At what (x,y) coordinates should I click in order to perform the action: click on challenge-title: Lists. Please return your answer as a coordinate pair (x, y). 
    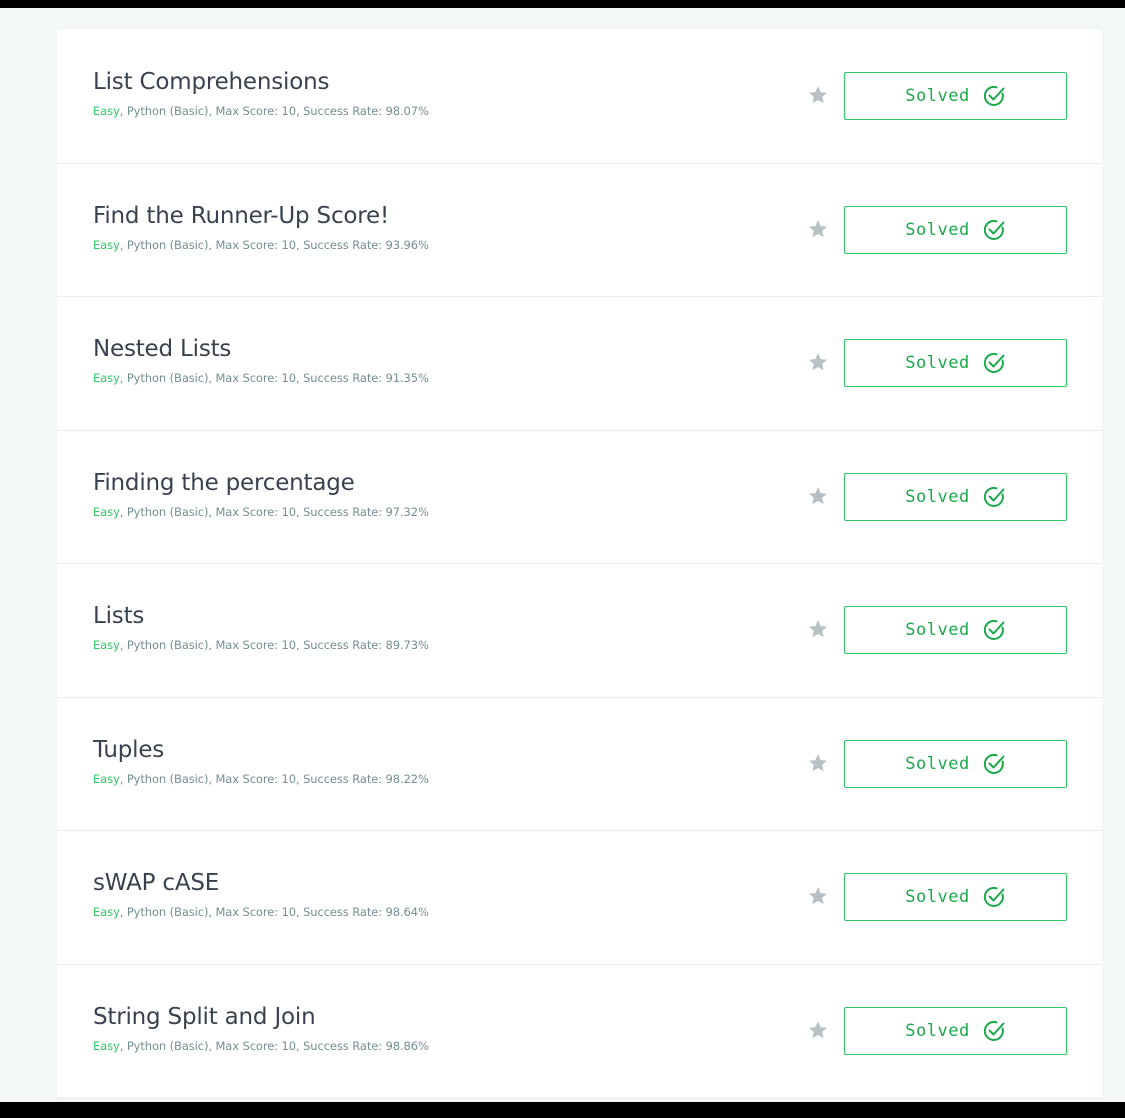
    Looking at the image, I should click on (261, 616).